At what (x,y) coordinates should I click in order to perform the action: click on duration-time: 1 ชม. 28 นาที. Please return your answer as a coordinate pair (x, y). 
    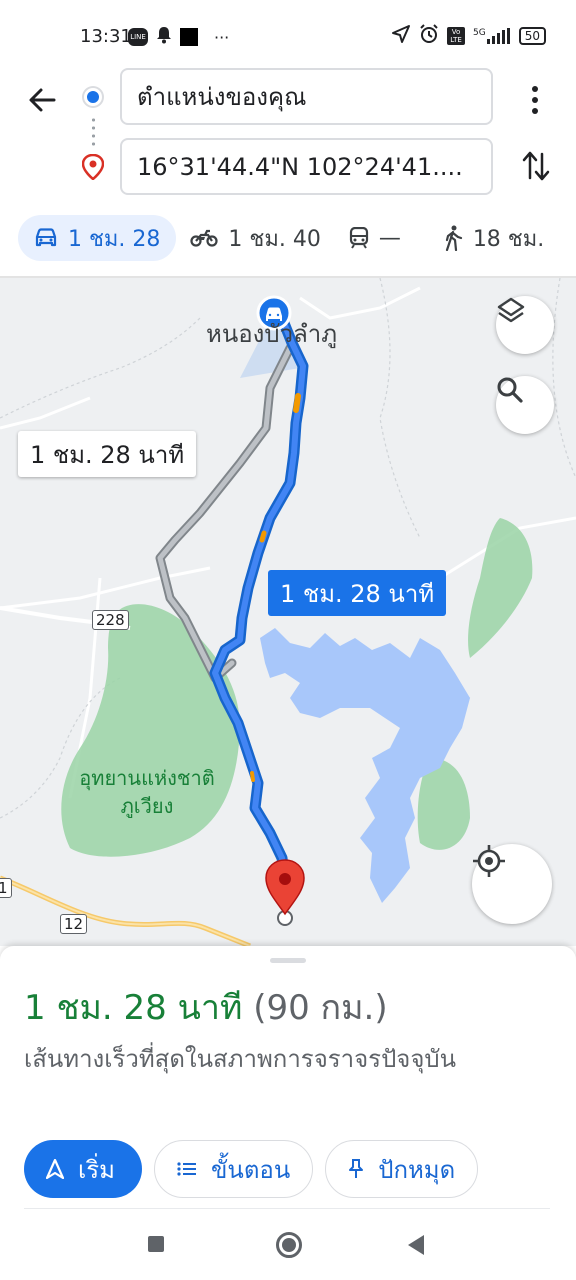
    Looking at the image, I should click on (133, 1008).